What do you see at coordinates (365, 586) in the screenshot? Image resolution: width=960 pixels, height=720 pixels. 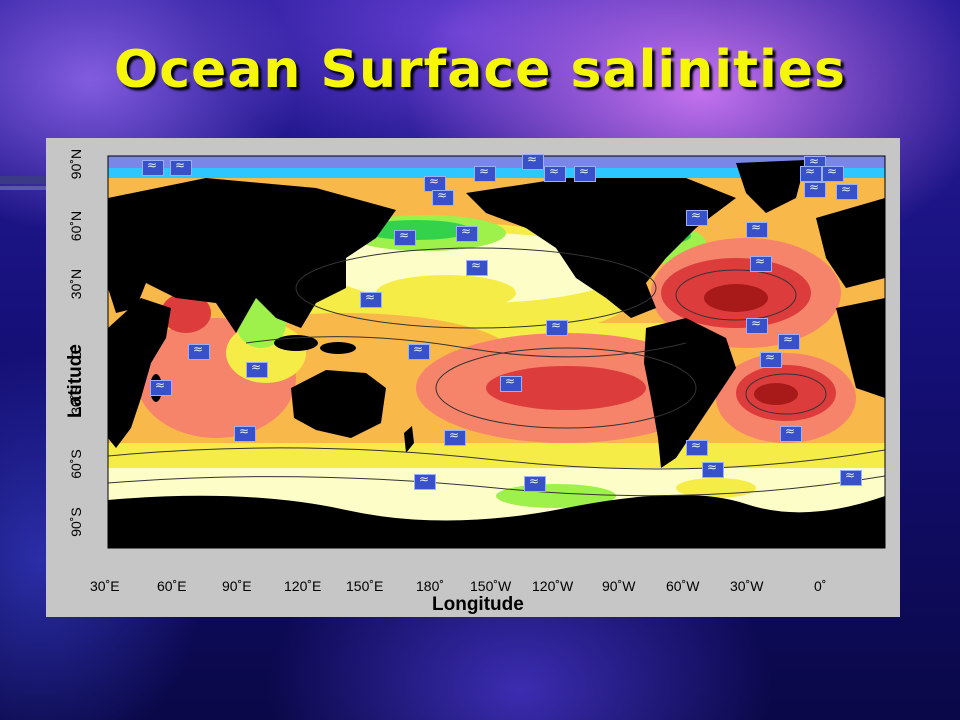 I see `lon-tick: 150˚E` at bounding box center [365, 586].